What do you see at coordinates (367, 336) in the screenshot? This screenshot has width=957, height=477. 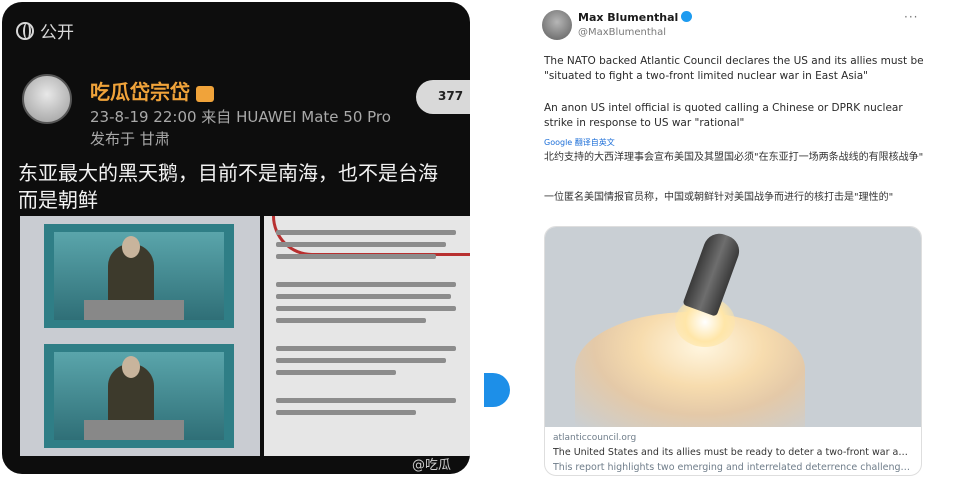 I see `post-image-article` at bounding box center [367, 336].